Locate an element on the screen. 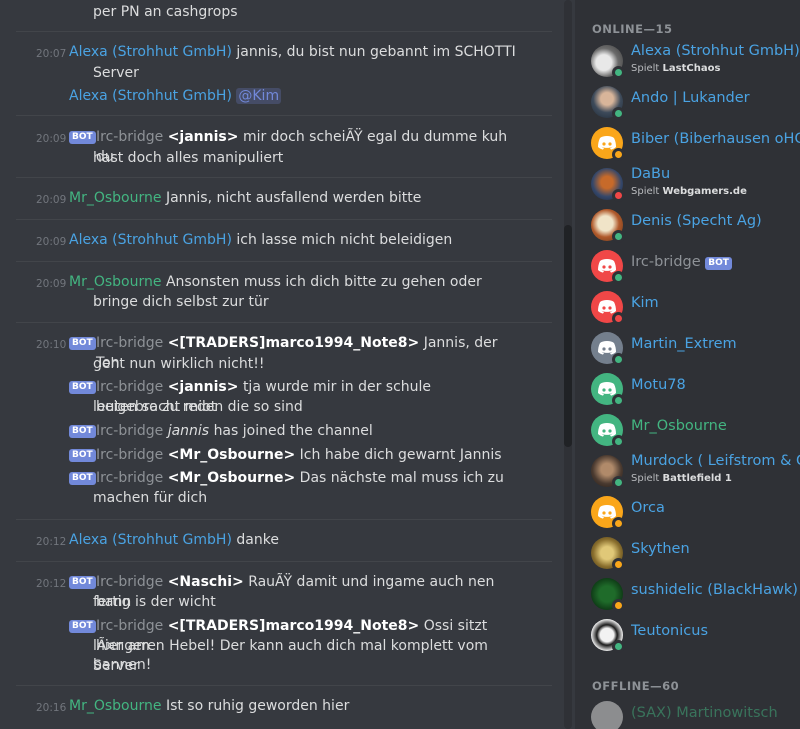 The image size is (800, 729). message-text: per PN an cashgrops is located at coordinates (165, 12).